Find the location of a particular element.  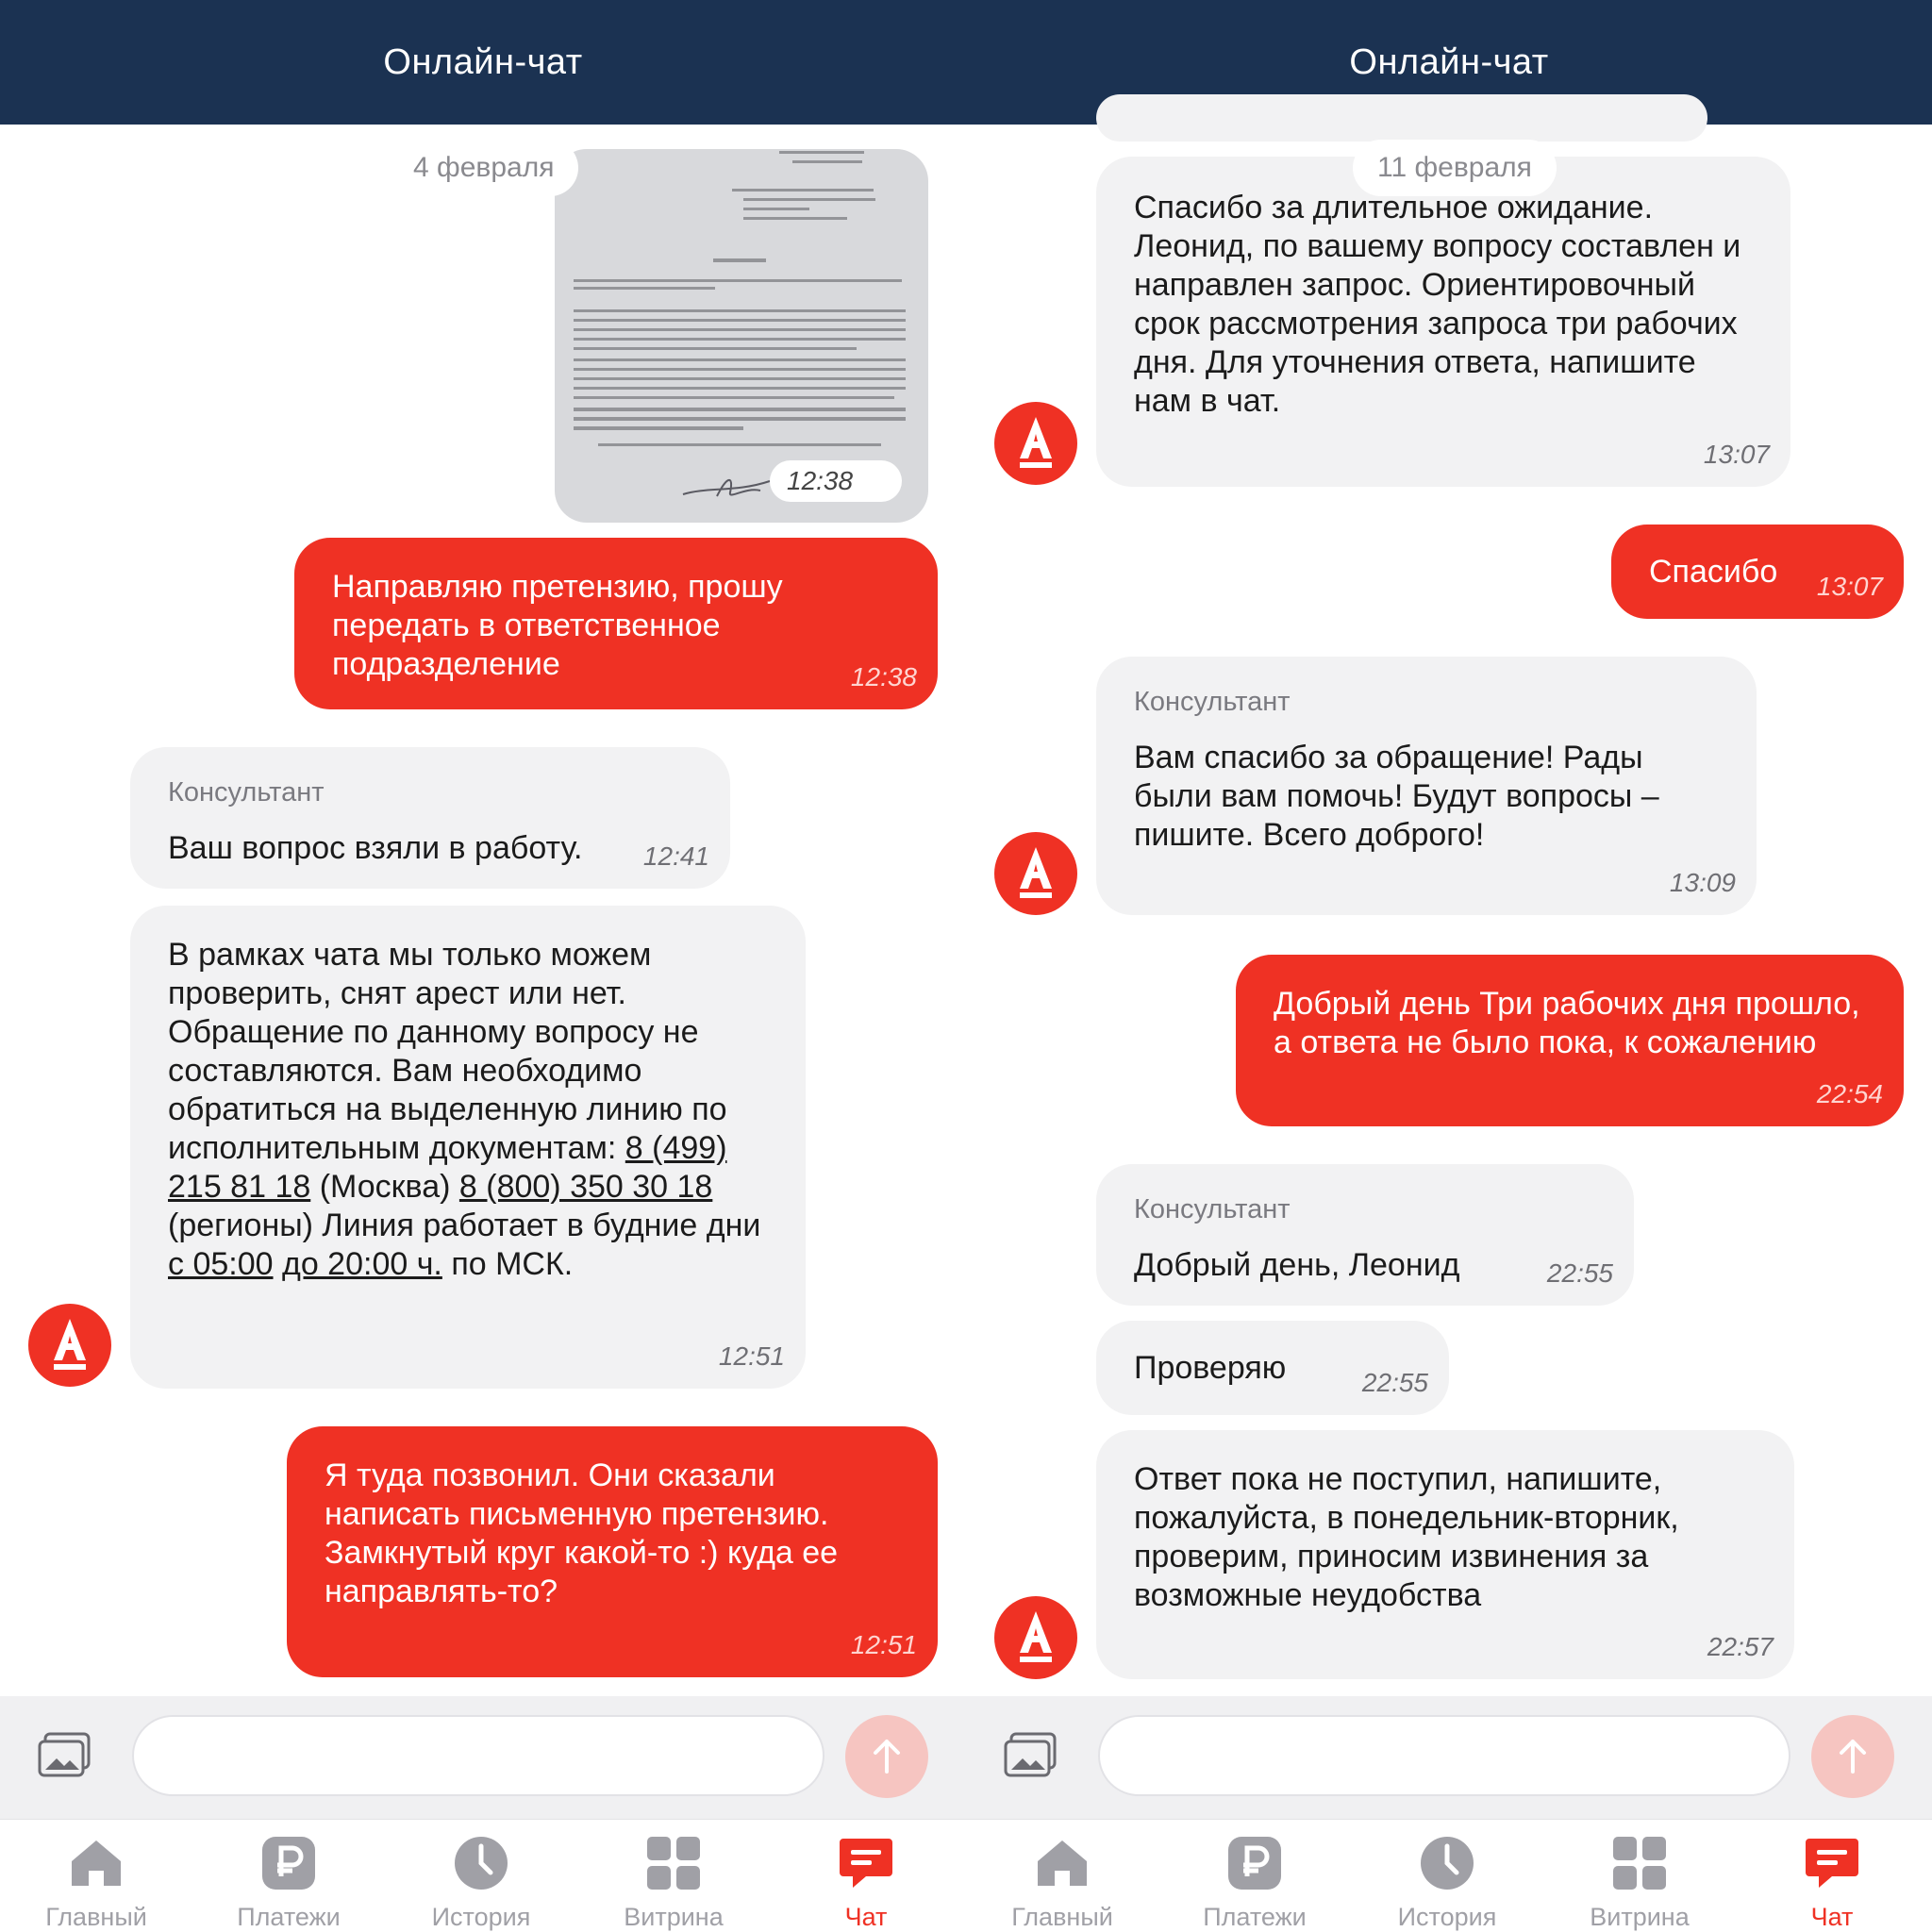

date-separator: 11 февраля is located at coordinates (1455, 168).